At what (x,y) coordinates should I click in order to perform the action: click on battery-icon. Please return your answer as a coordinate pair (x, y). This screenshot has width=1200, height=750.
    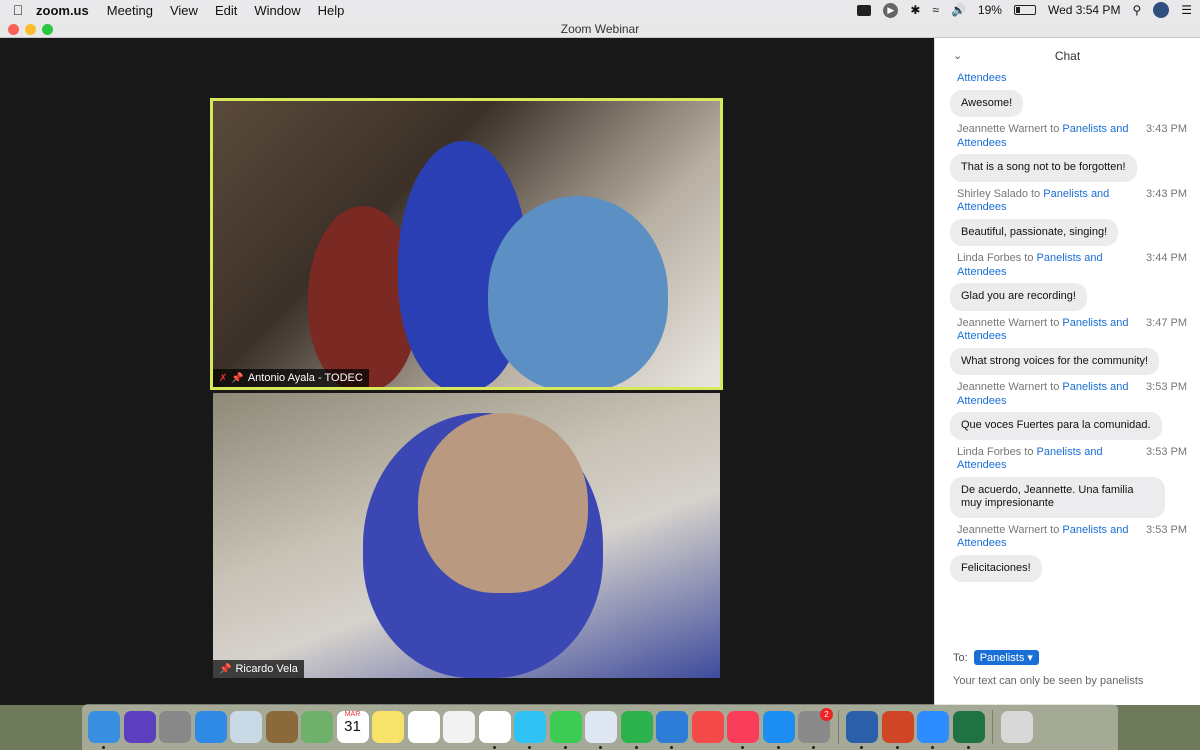
    Looking at the image, I should click on (1024, 10).